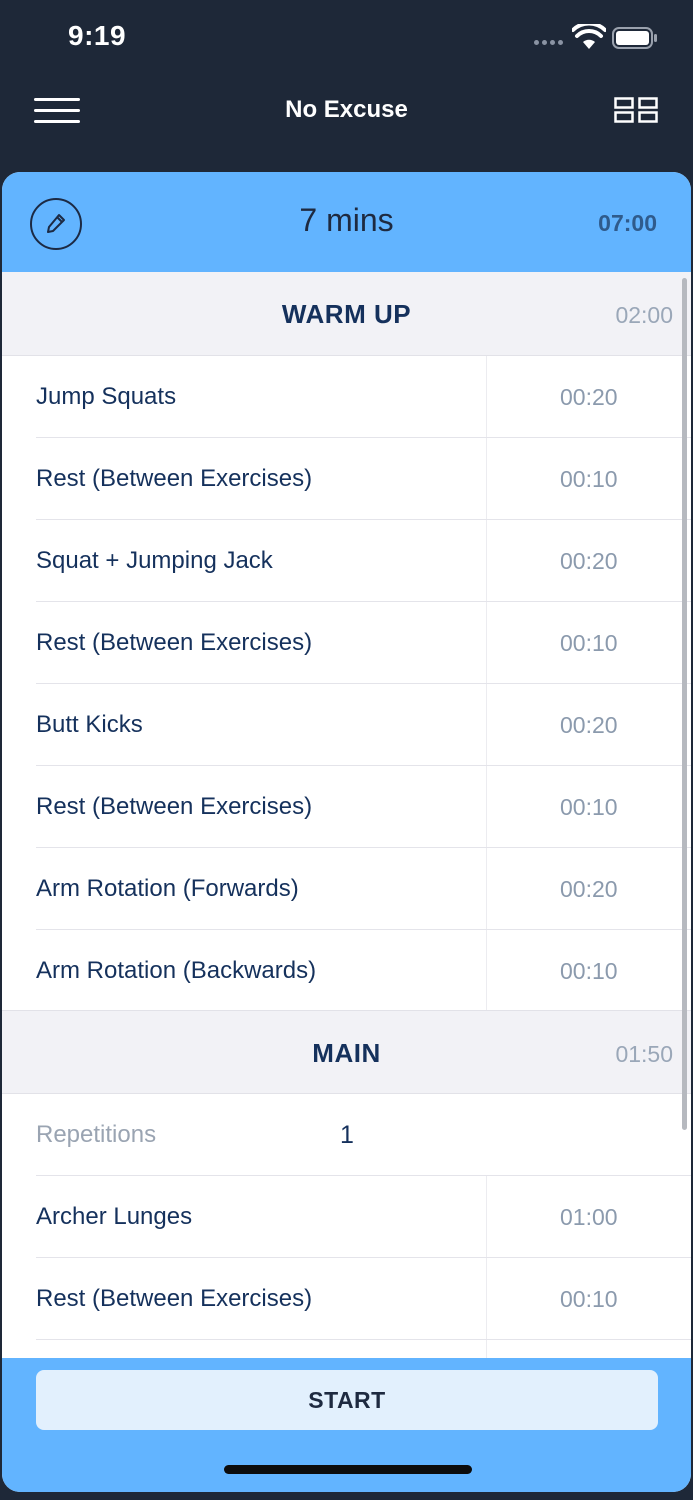 The width and height of the screenshot is (693, 1500). I want to click on workout-header: 7 mins 07:00, so click(346, 222).